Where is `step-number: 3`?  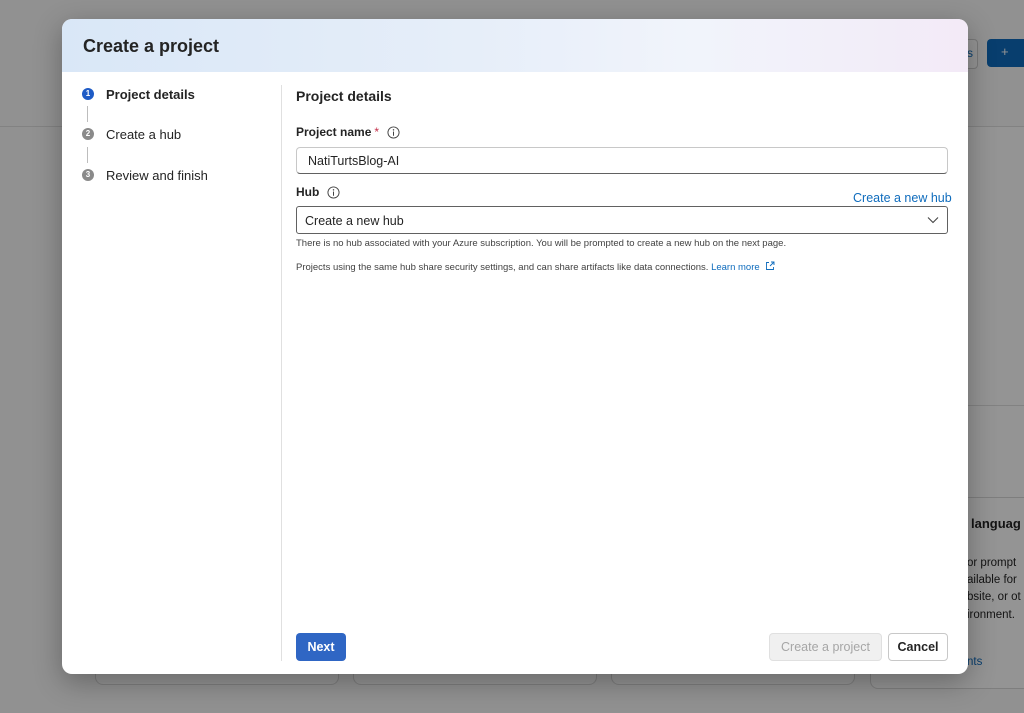
step-number: 3 is located at coordinates (88, 175).